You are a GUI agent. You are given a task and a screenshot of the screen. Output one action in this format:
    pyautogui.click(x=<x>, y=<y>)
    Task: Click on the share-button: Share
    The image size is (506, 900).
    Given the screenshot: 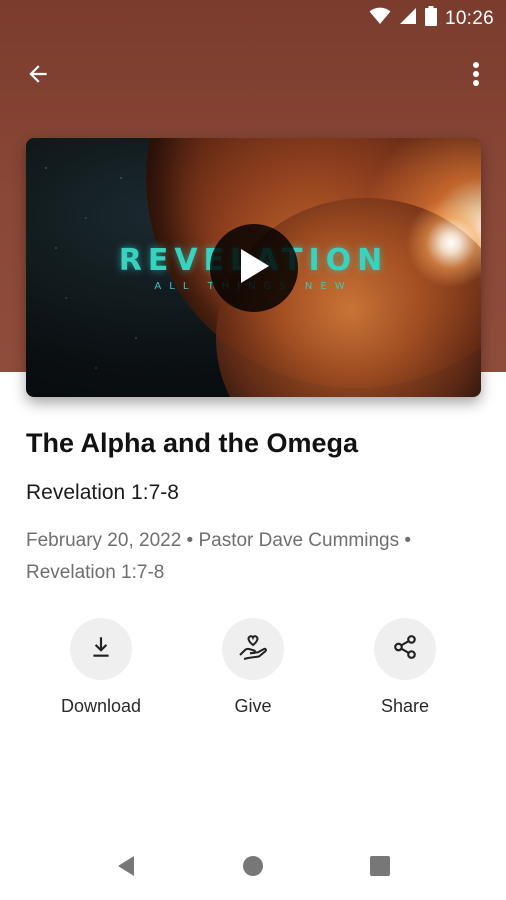 What is the action you would take?
    pyautogui.click(x=405, y=667)
    